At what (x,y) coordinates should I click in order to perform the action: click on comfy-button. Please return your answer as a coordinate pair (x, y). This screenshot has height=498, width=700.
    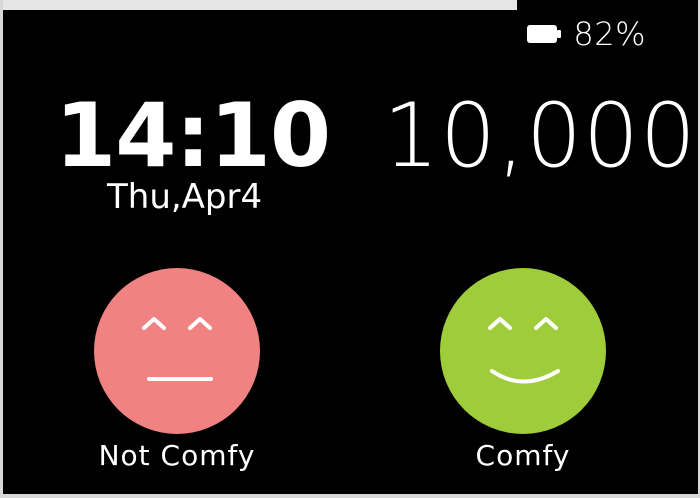
    Looking at the image, I should click on (523, 351).